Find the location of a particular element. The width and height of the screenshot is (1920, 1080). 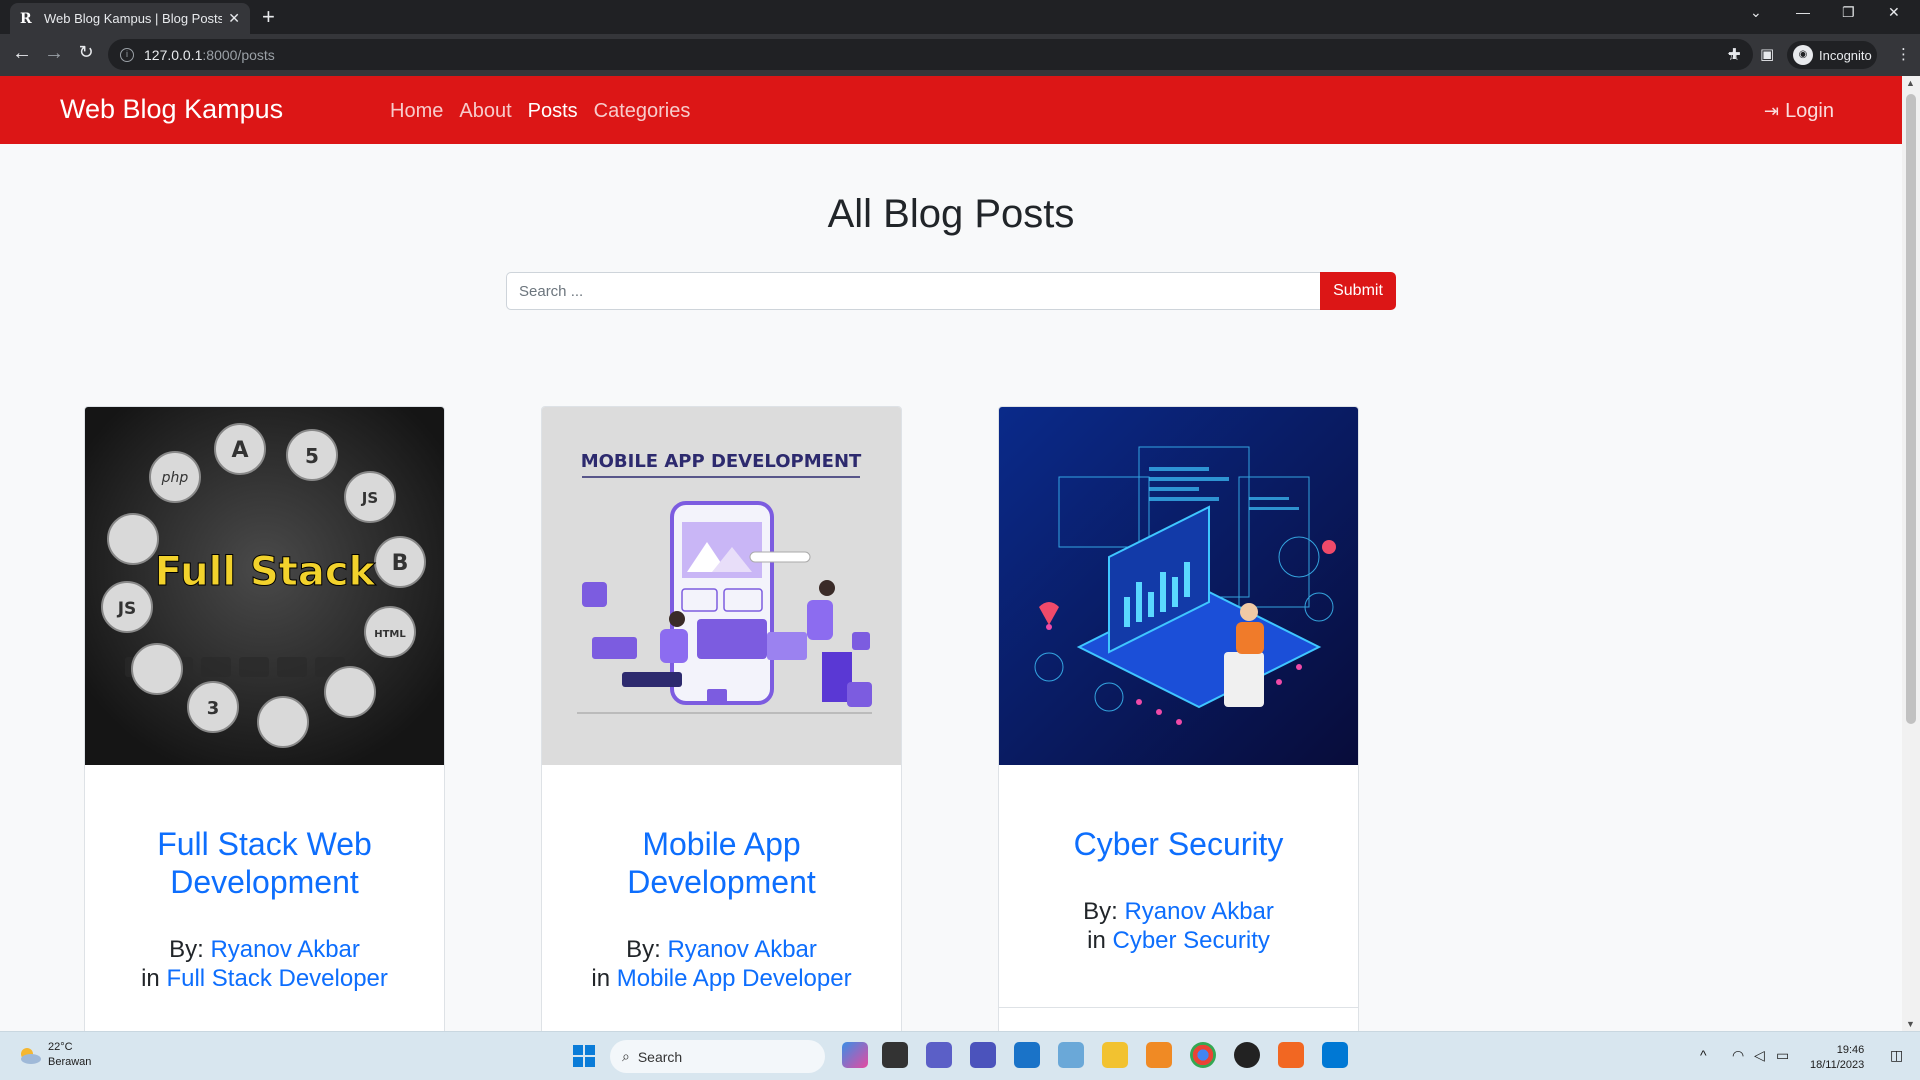

xampp-icon is located at coordinates (1291, 1055).